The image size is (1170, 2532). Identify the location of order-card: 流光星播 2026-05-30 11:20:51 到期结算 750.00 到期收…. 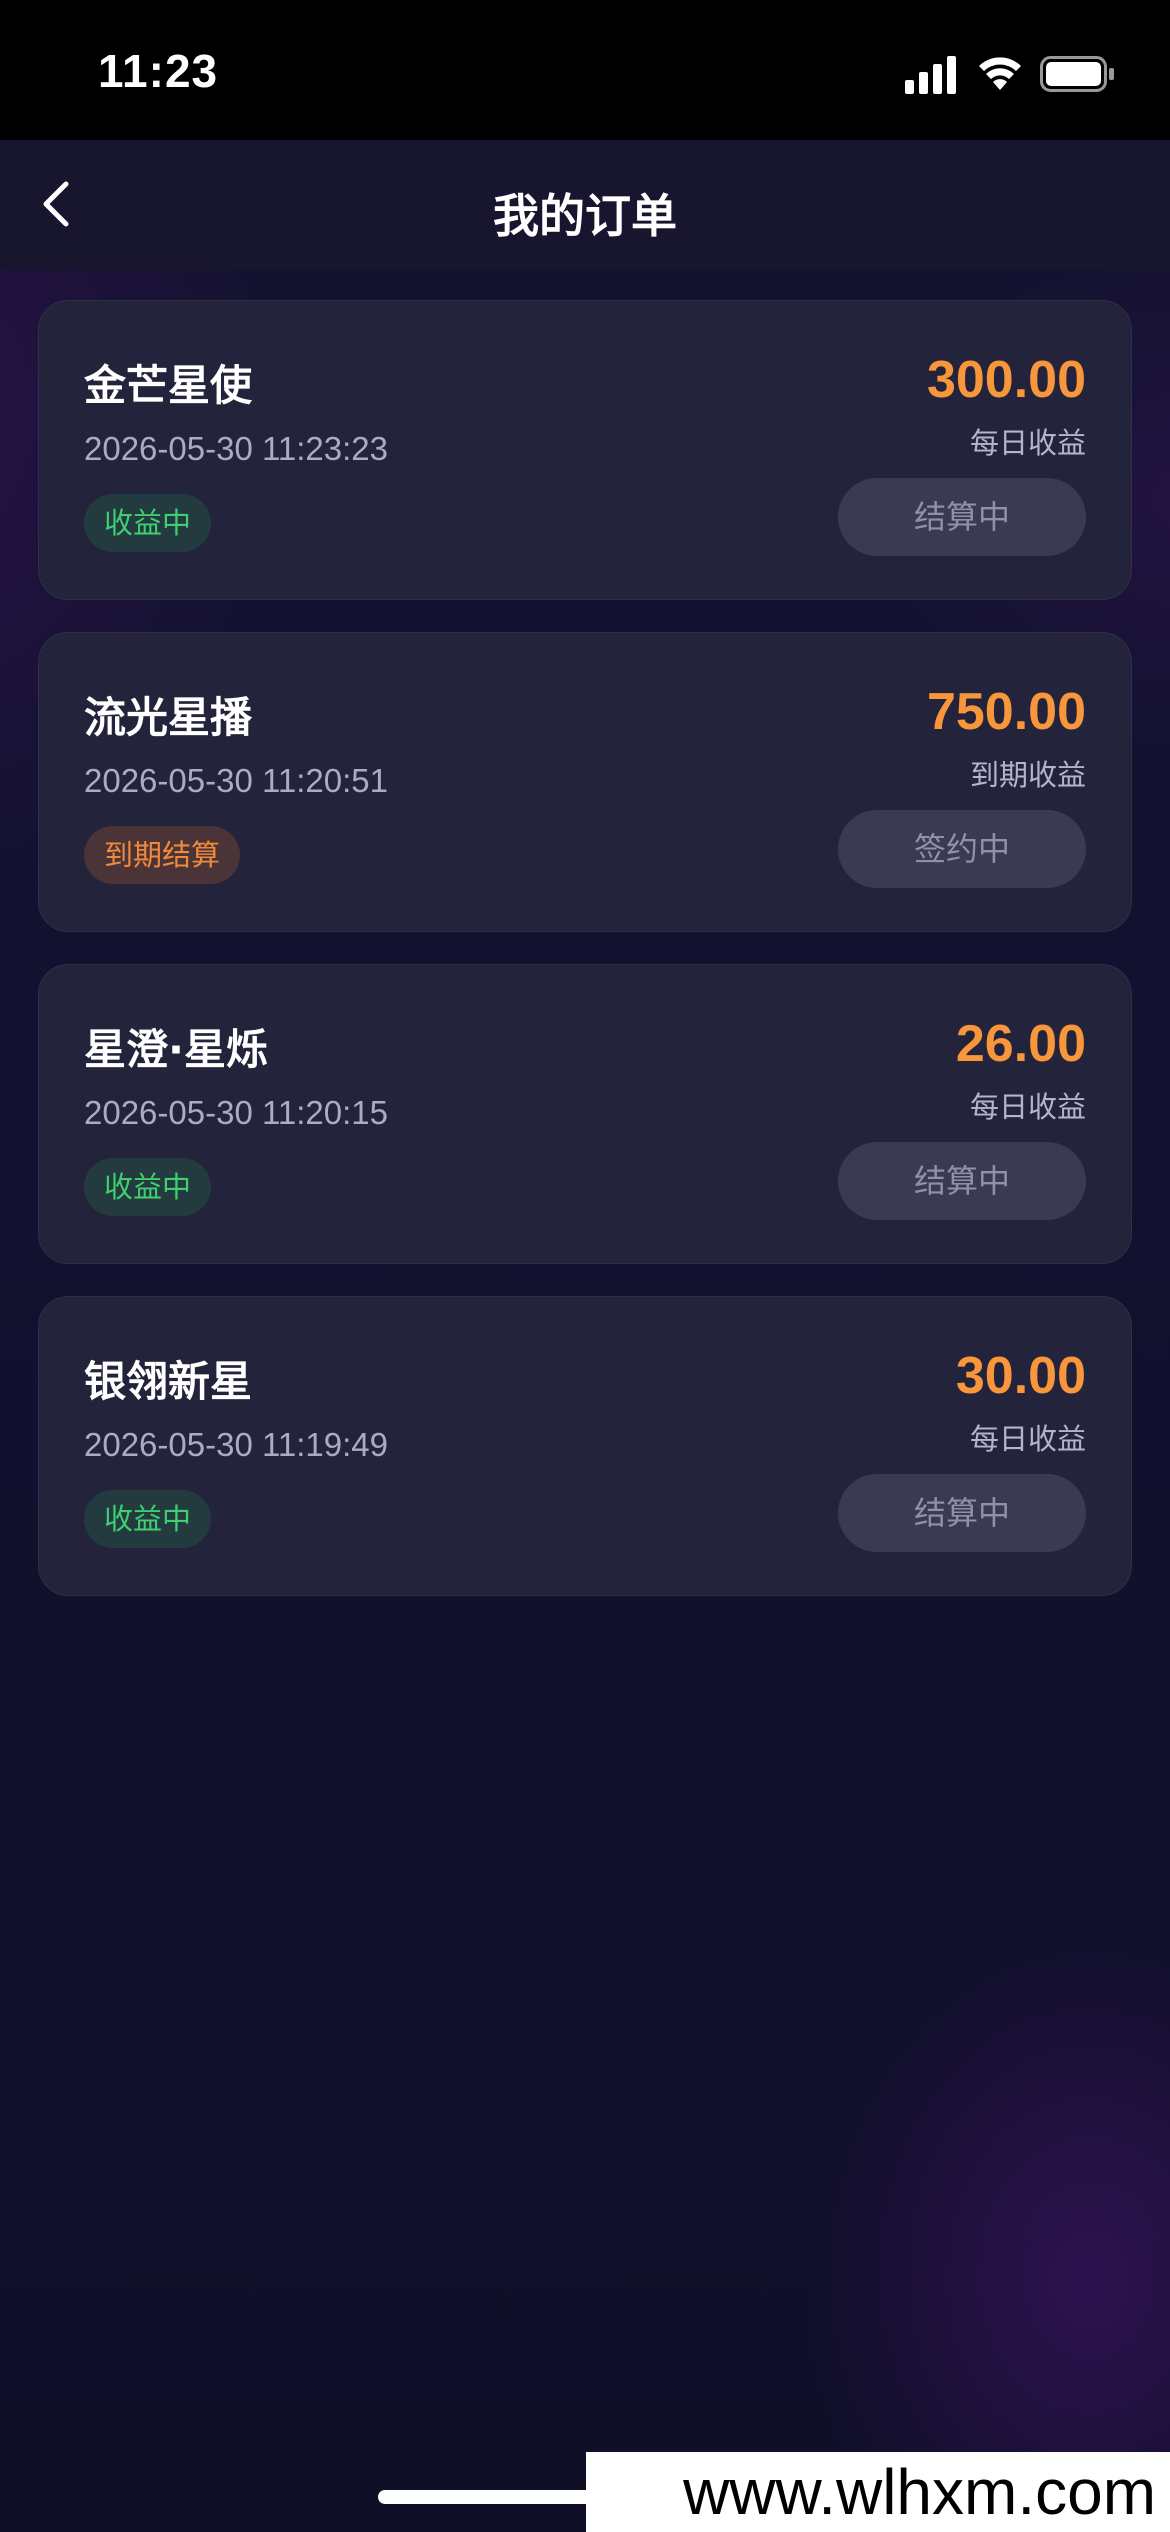
(585, 782).